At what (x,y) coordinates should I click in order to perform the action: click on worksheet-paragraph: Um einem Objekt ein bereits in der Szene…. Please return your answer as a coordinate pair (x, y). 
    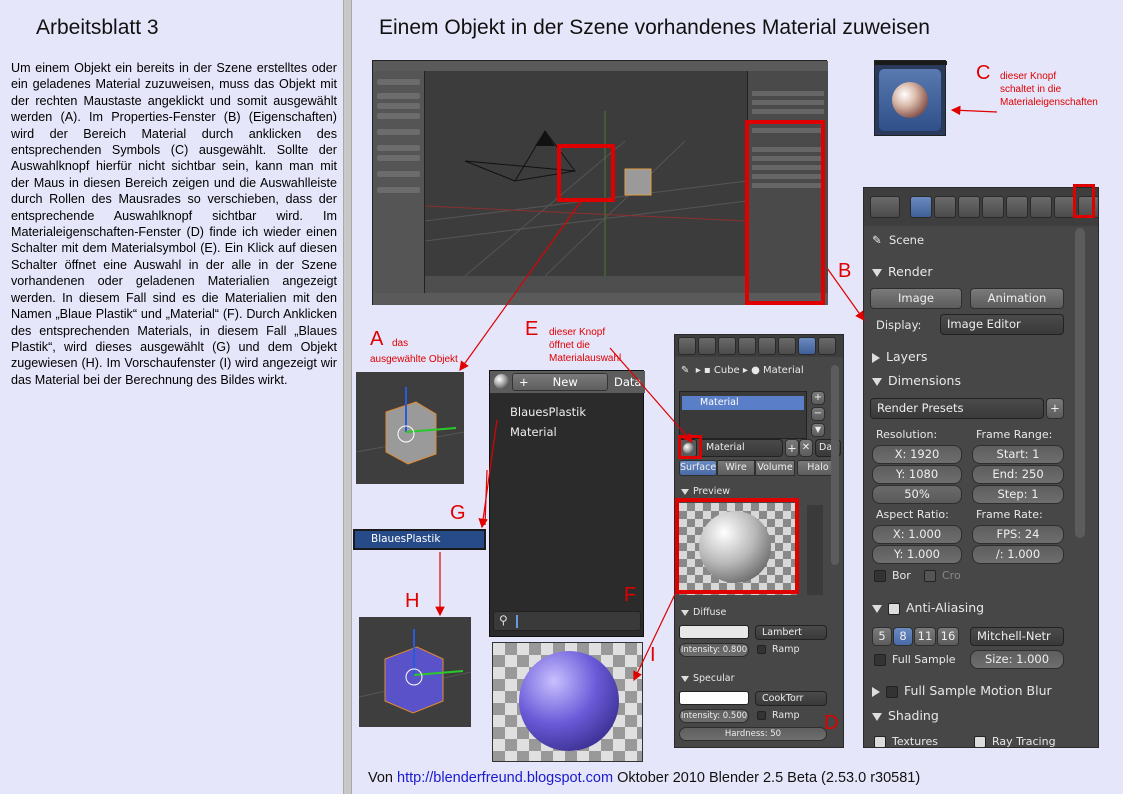
    Looking at the image, I should click on (174, 224).